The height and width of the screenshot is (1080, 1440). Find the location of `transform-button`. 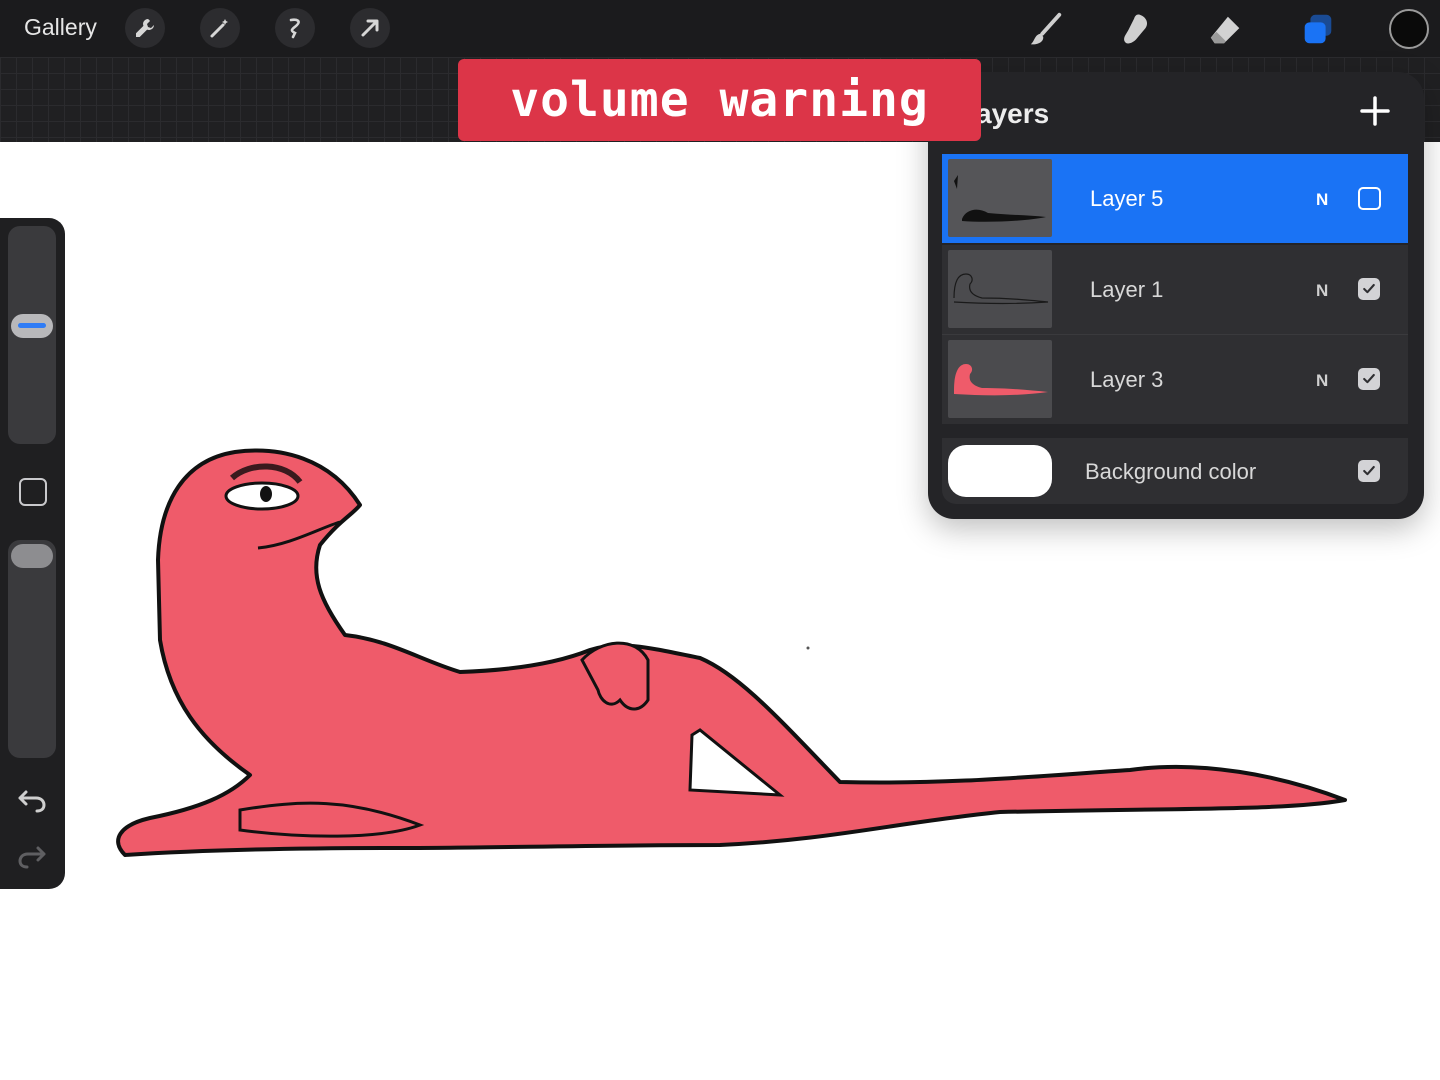

transform-button is located at coordinates (370, 28).